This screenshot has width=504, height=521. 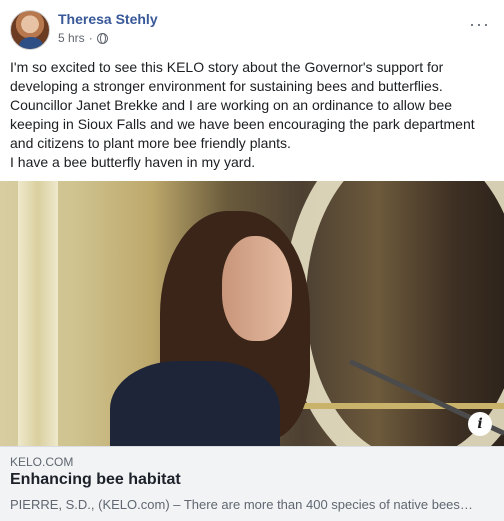 What do you see at coordinates (250, 30) in the screenshot?
I see `post-header: Theresa Stehly 5 hrs · ···` at bounding box center [250, 30].